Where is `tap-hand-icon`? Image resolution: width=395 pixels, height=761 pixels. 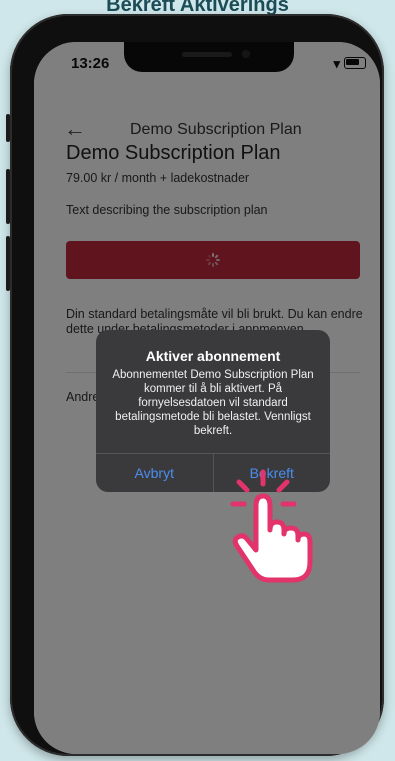
tap-hand-icon is located at coordinates (271, 526).